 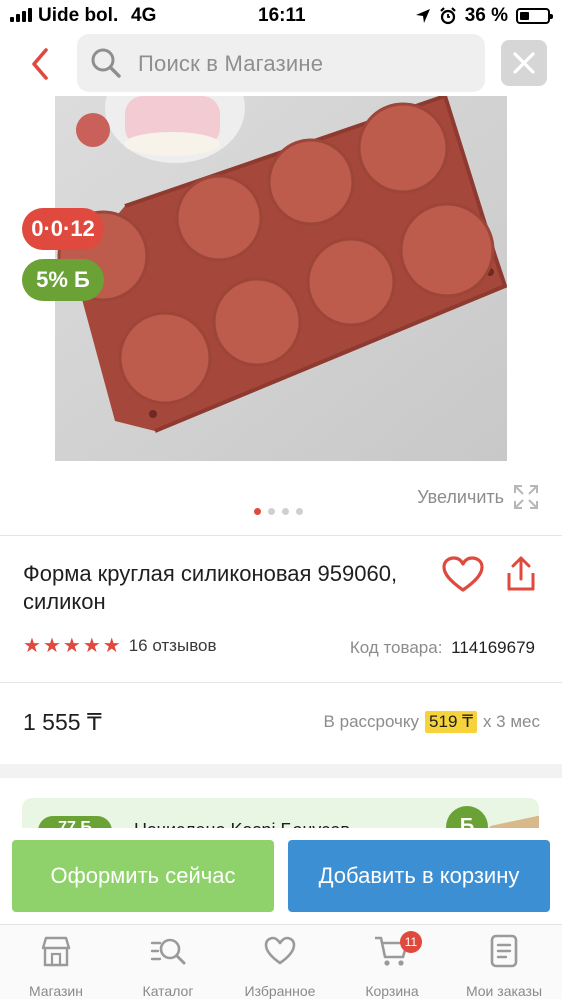 I want to click on section-separator, so click(x=281, y=771).